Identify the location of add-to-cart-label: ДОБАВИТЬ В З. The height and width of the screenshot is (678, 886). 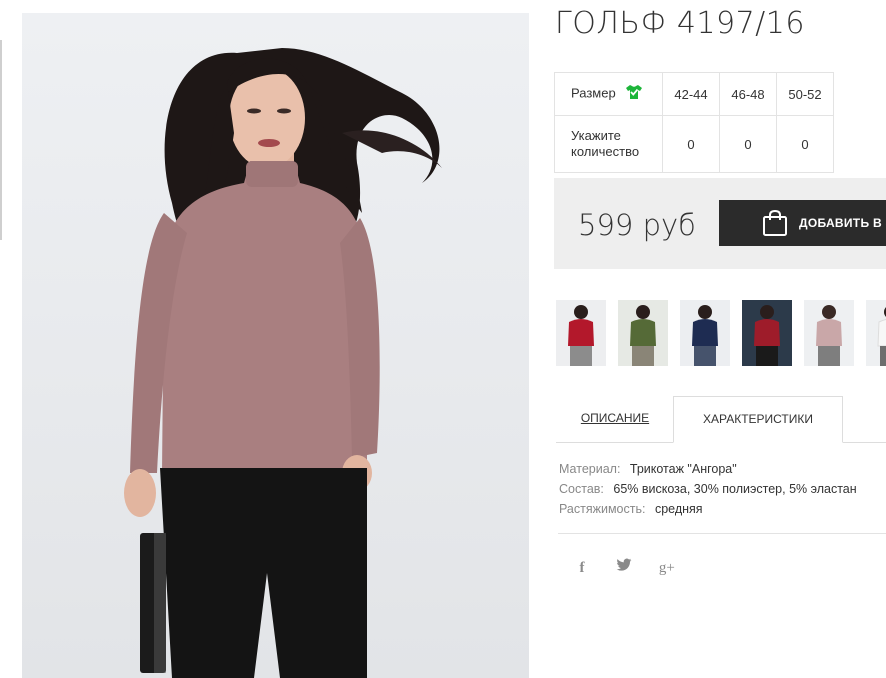
(842, 223).